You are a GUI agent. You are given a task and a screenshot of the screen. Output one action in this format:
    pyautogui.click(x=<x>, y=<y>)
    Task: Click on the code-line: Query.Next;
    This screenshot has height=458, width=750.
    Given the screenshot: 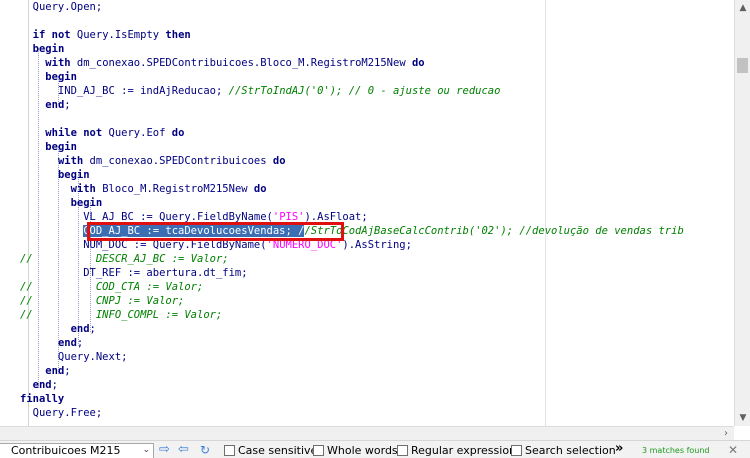 What is the action you would take?
    pyautogui.click(x=74, y=357)
    